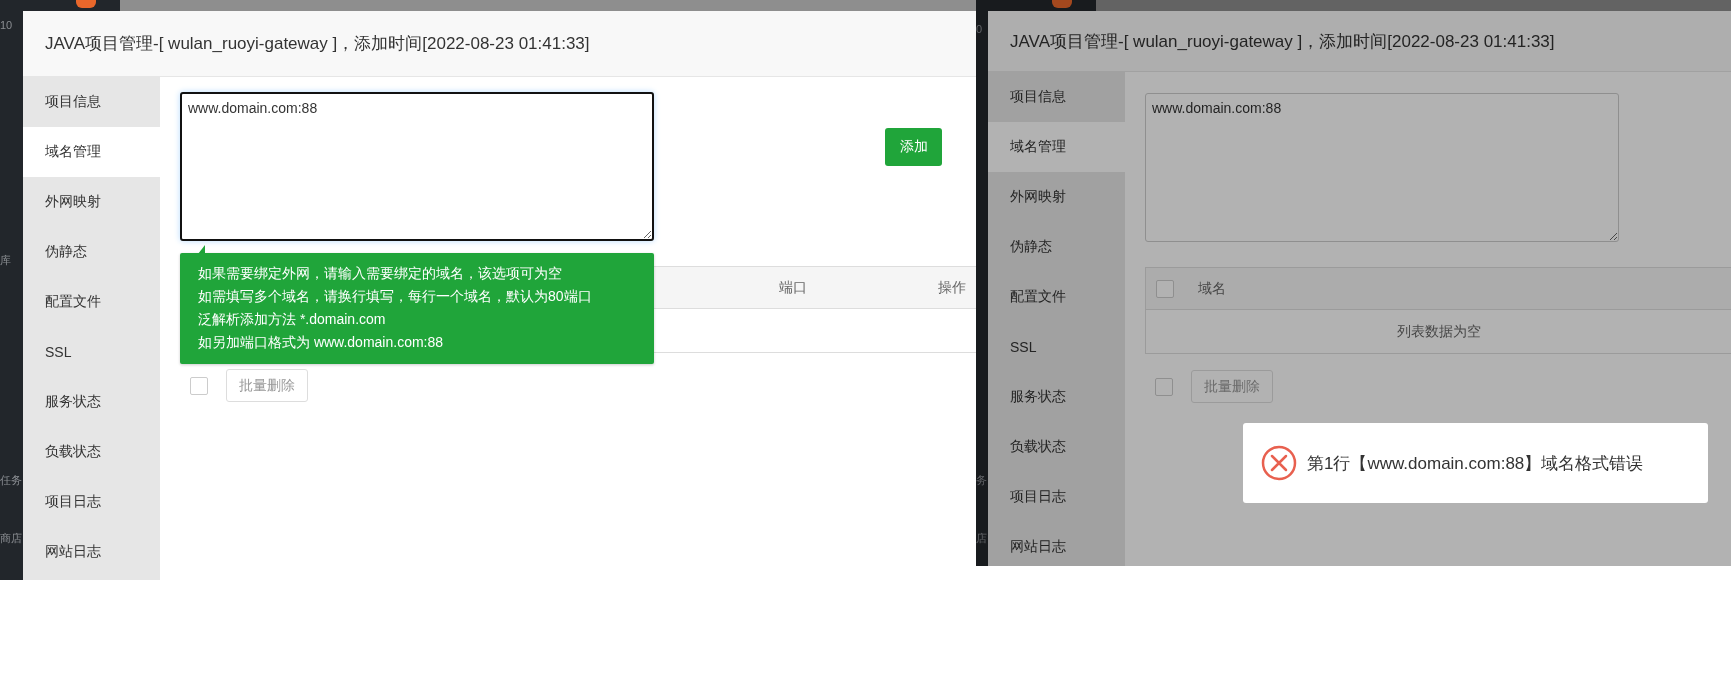 This screenshot has height=698, width=1731. What do you see at coordinates (6, 25) in the screenshot?
I see `background-text: 10` at bounding box center [6, 25].